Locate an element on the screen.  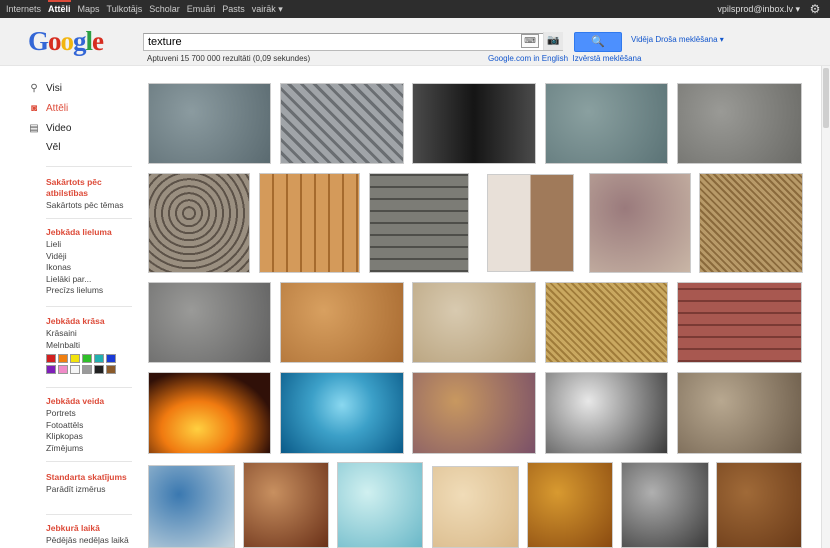
section-item: Precīzs lielums is located at coordinates (91, 291).